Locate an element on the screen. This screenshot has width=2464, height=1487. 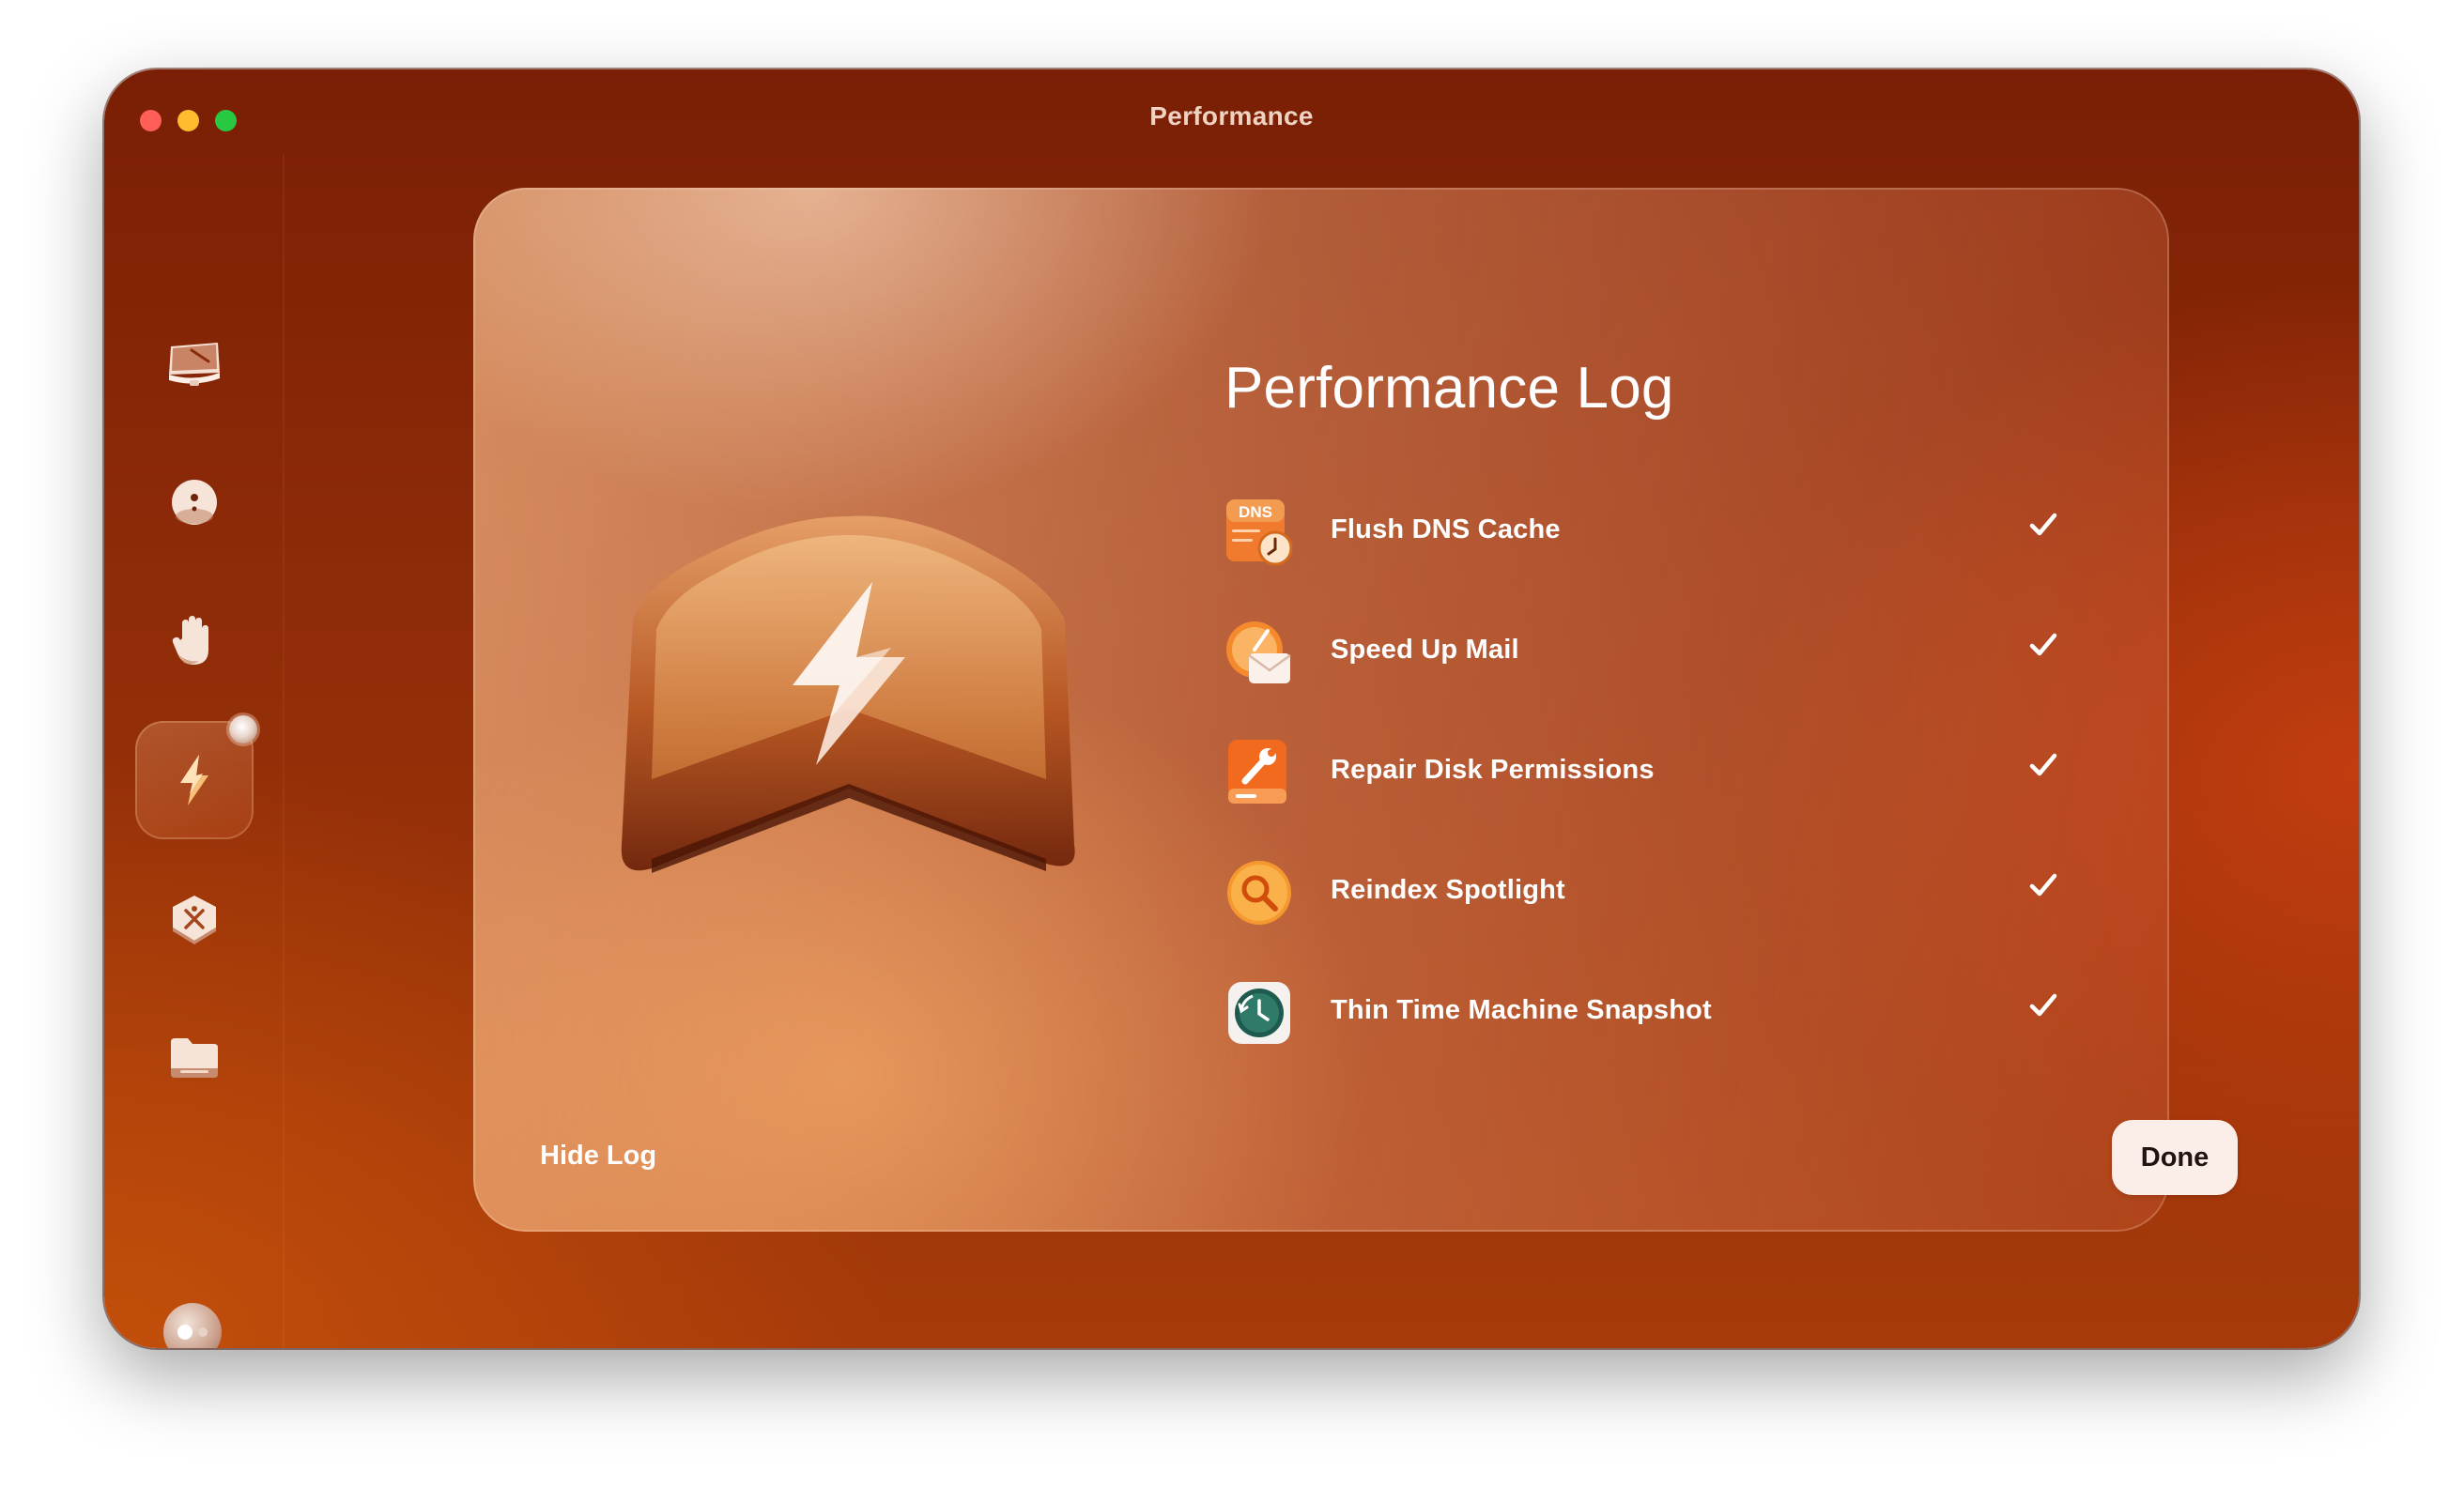
log-item-label: Reindex Spotlight is located at coordinates (1448, 890).